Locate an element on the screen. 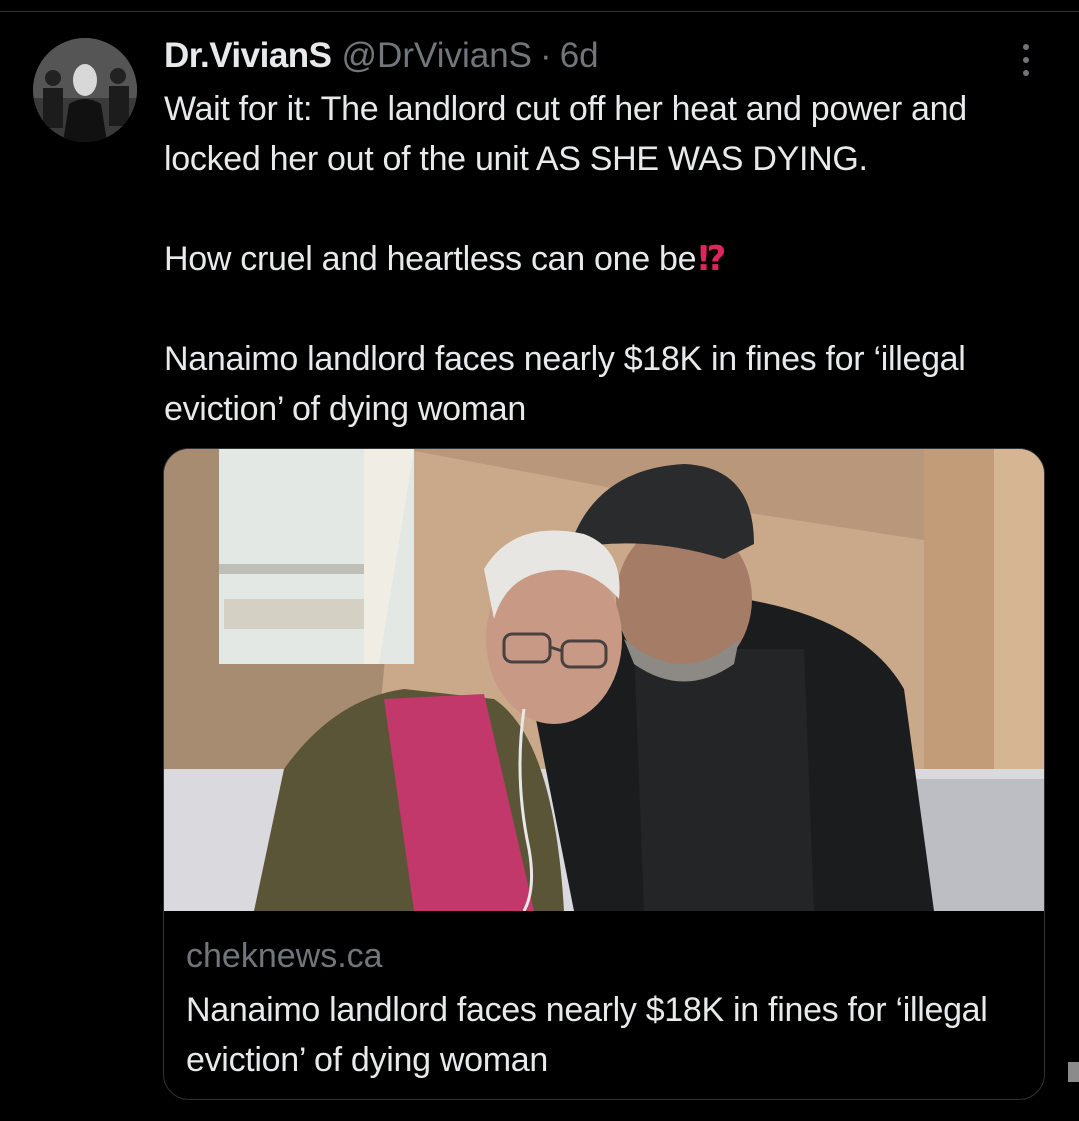 Image resolution: width=1079 pixels, height=1121 pixels. scrollbar-thumb is located at coordinates (1073, 1072).